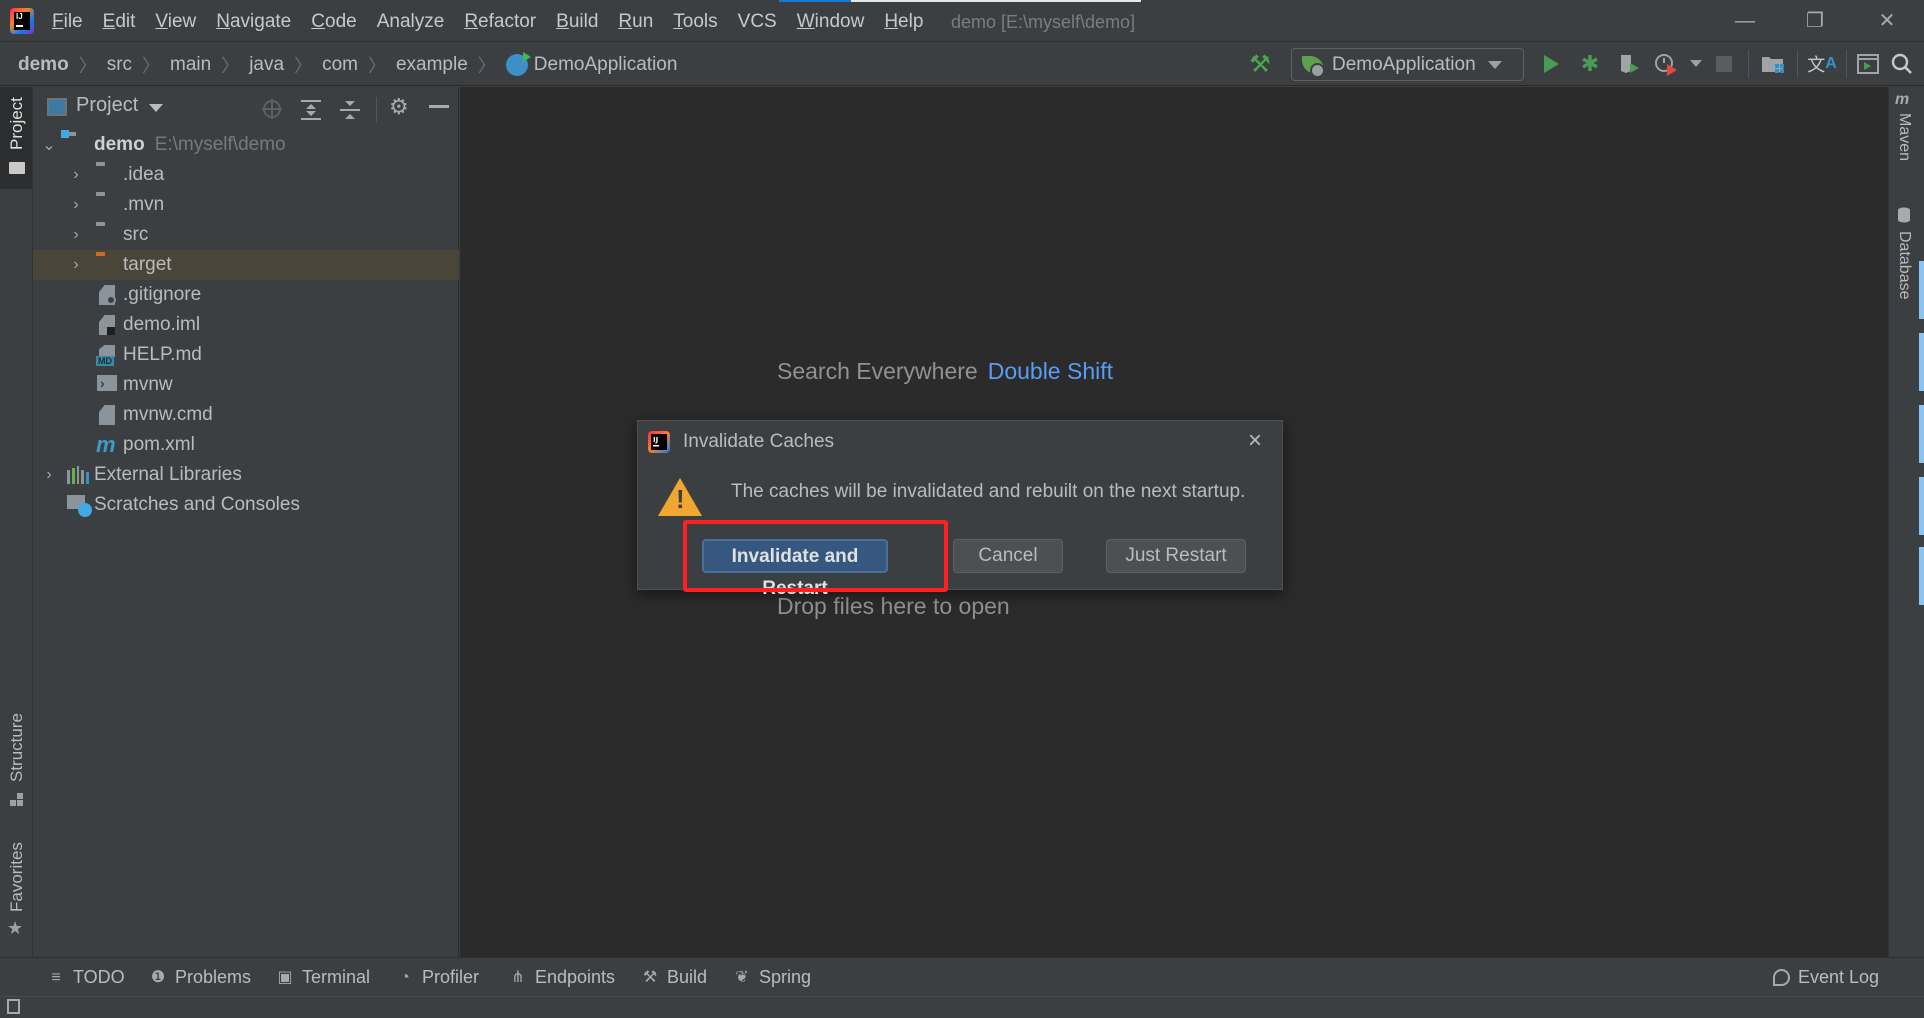  Describe the element at coordinates (119, 65) in the screenshot. I see `breadcrumb-item: src` at that location.